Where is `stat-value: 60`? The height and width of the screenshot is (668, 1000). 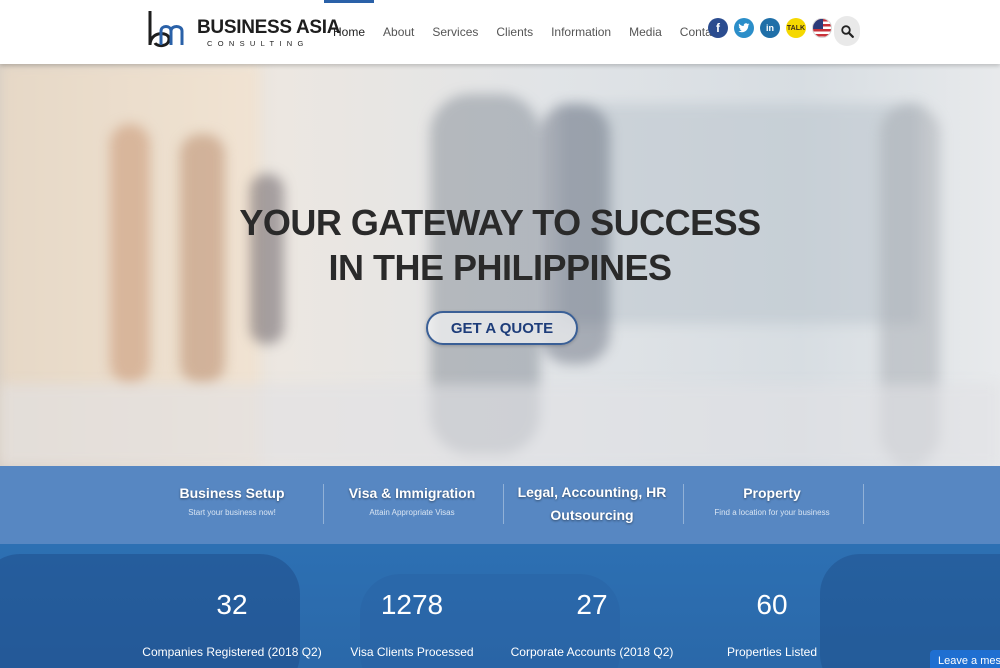
stat-value: 60 is located at coordinates (772, 604).